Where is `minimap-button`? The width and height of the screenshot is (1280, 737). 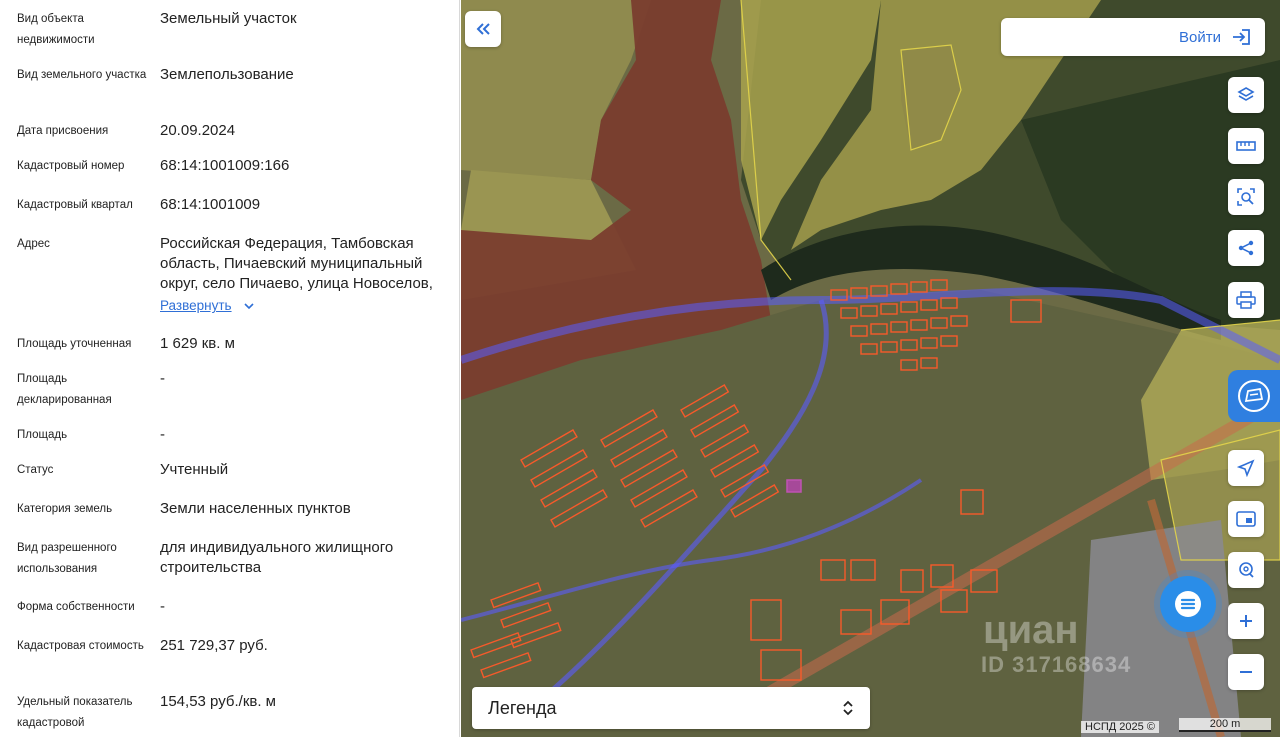
minimap-button is located at coordinates (1246, 519).